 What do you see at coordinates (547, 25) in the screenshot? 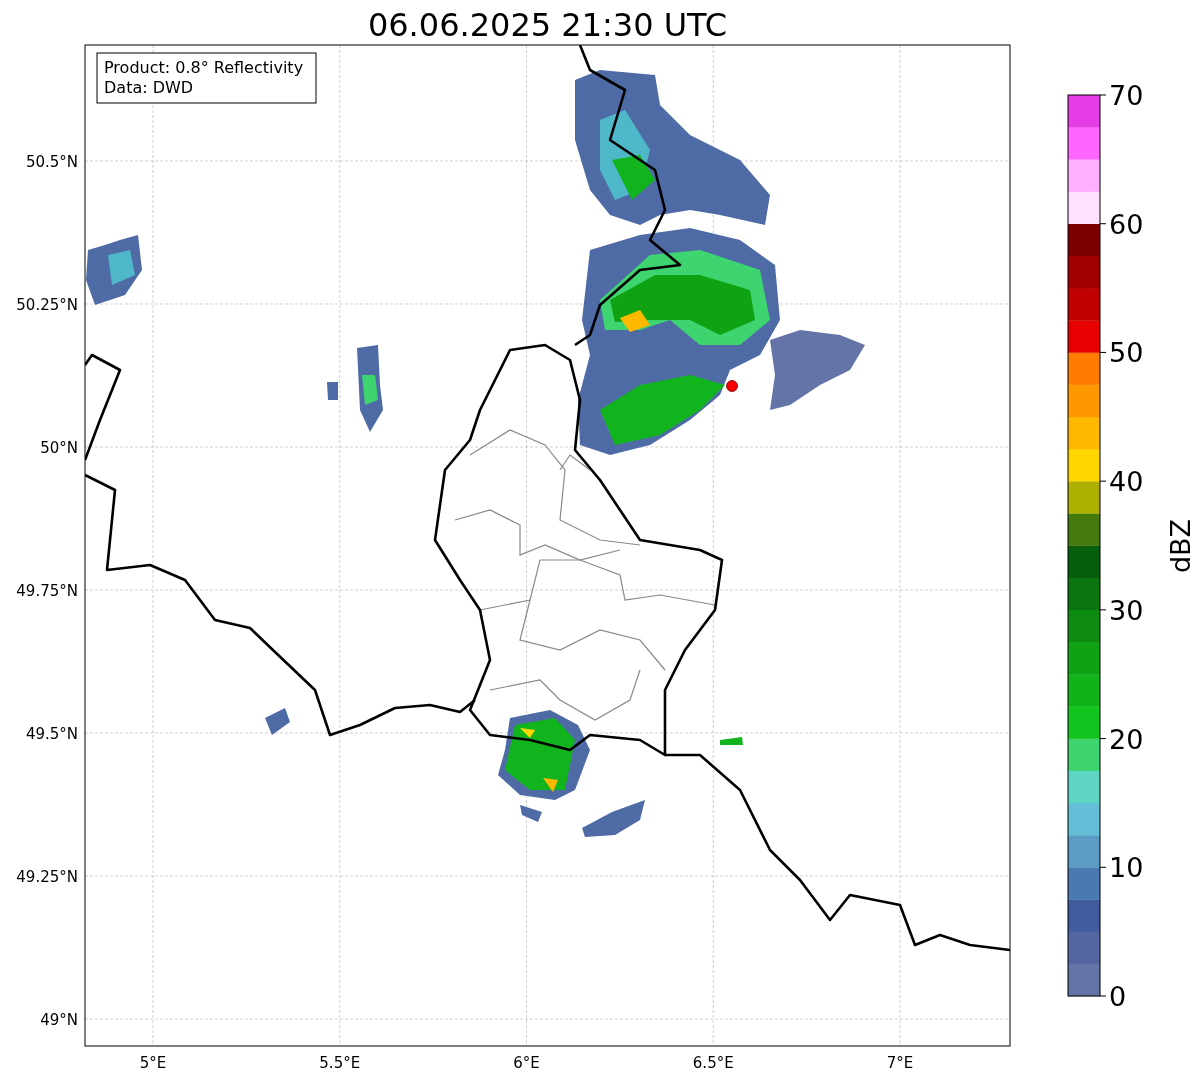
I see `chart-title: 06.06.2025 21:30 UTC` at bounding box center [547, 25].